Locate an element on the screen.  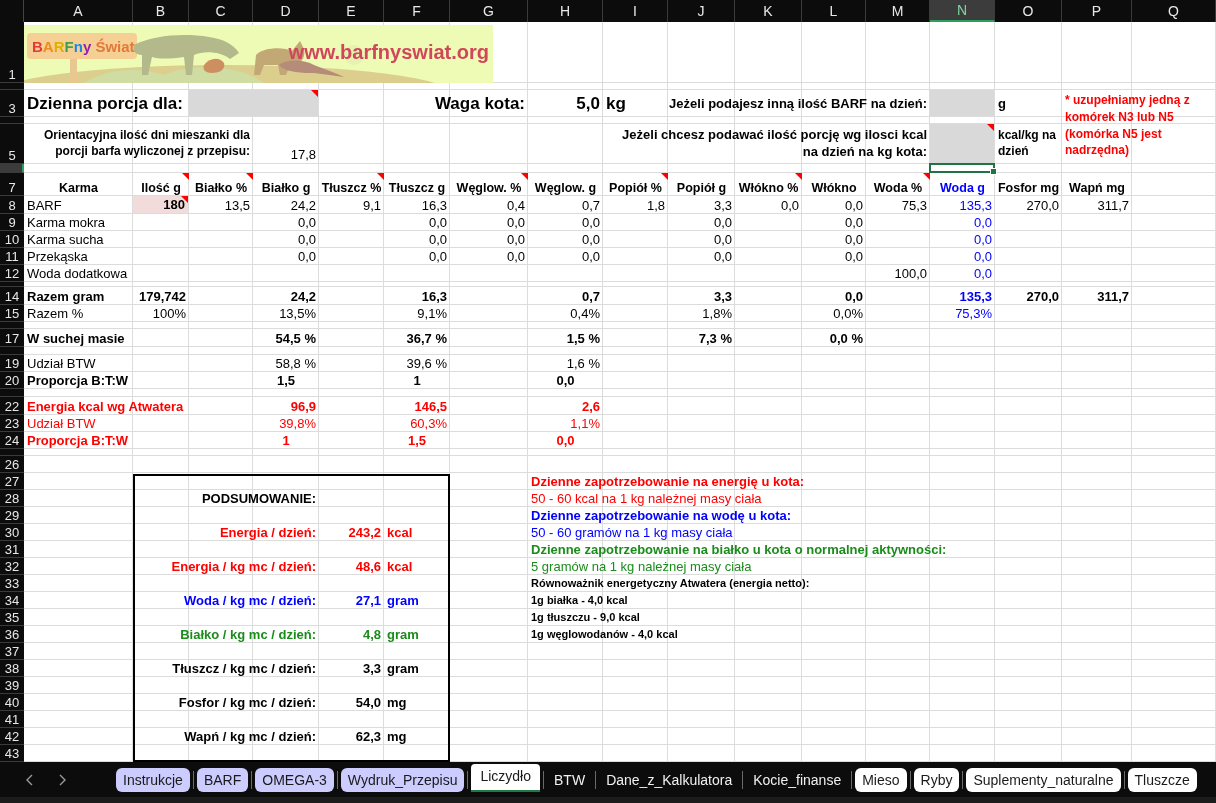
input-field: 180 is located at coordinates (160, 204).